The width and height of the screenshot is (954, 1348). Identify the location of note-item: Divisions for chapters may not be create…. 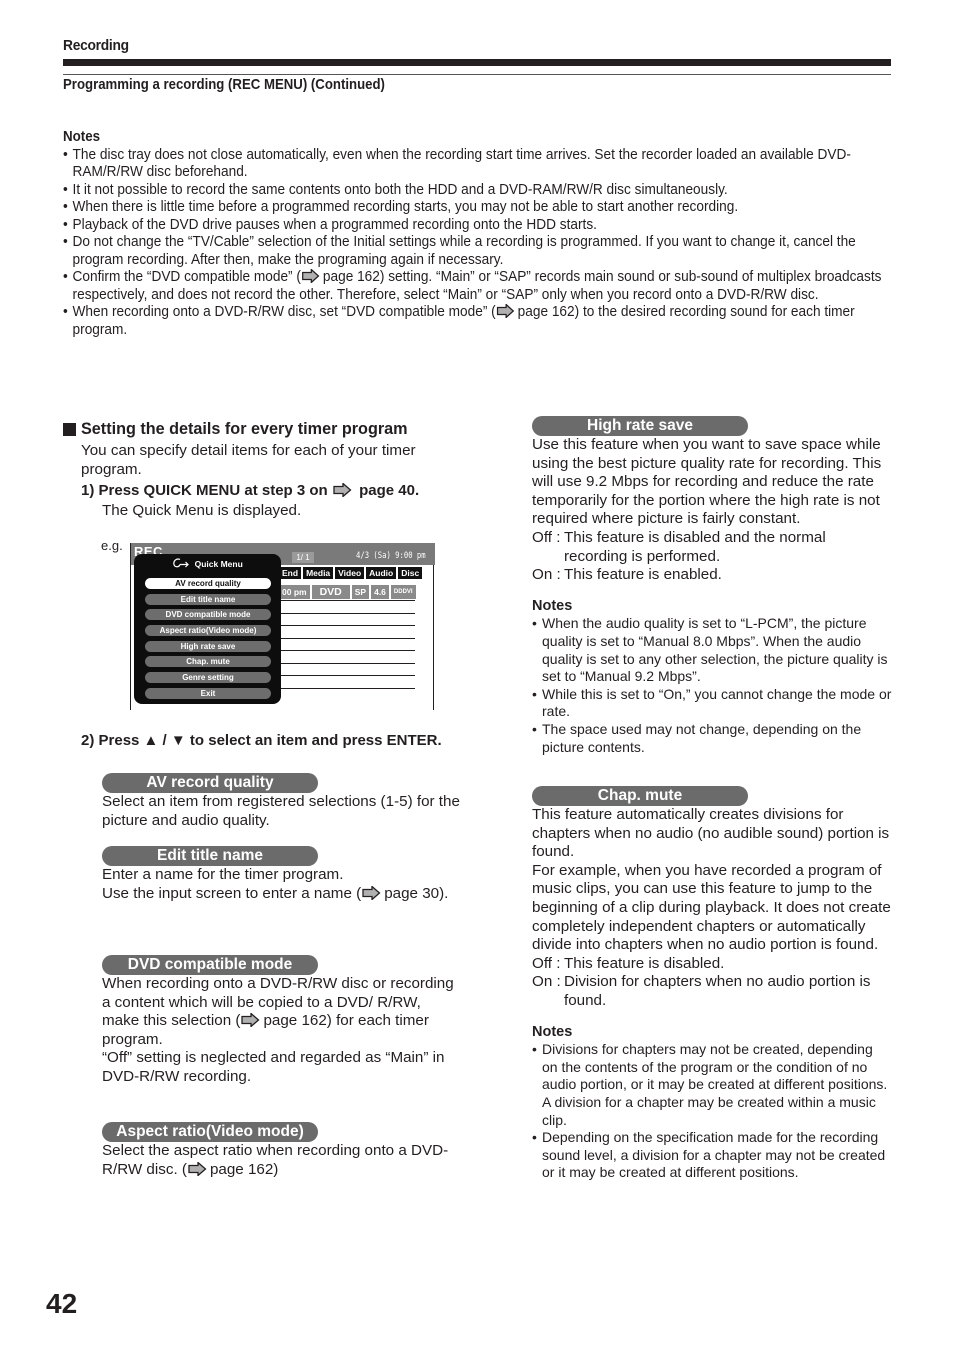
(712, 1085).